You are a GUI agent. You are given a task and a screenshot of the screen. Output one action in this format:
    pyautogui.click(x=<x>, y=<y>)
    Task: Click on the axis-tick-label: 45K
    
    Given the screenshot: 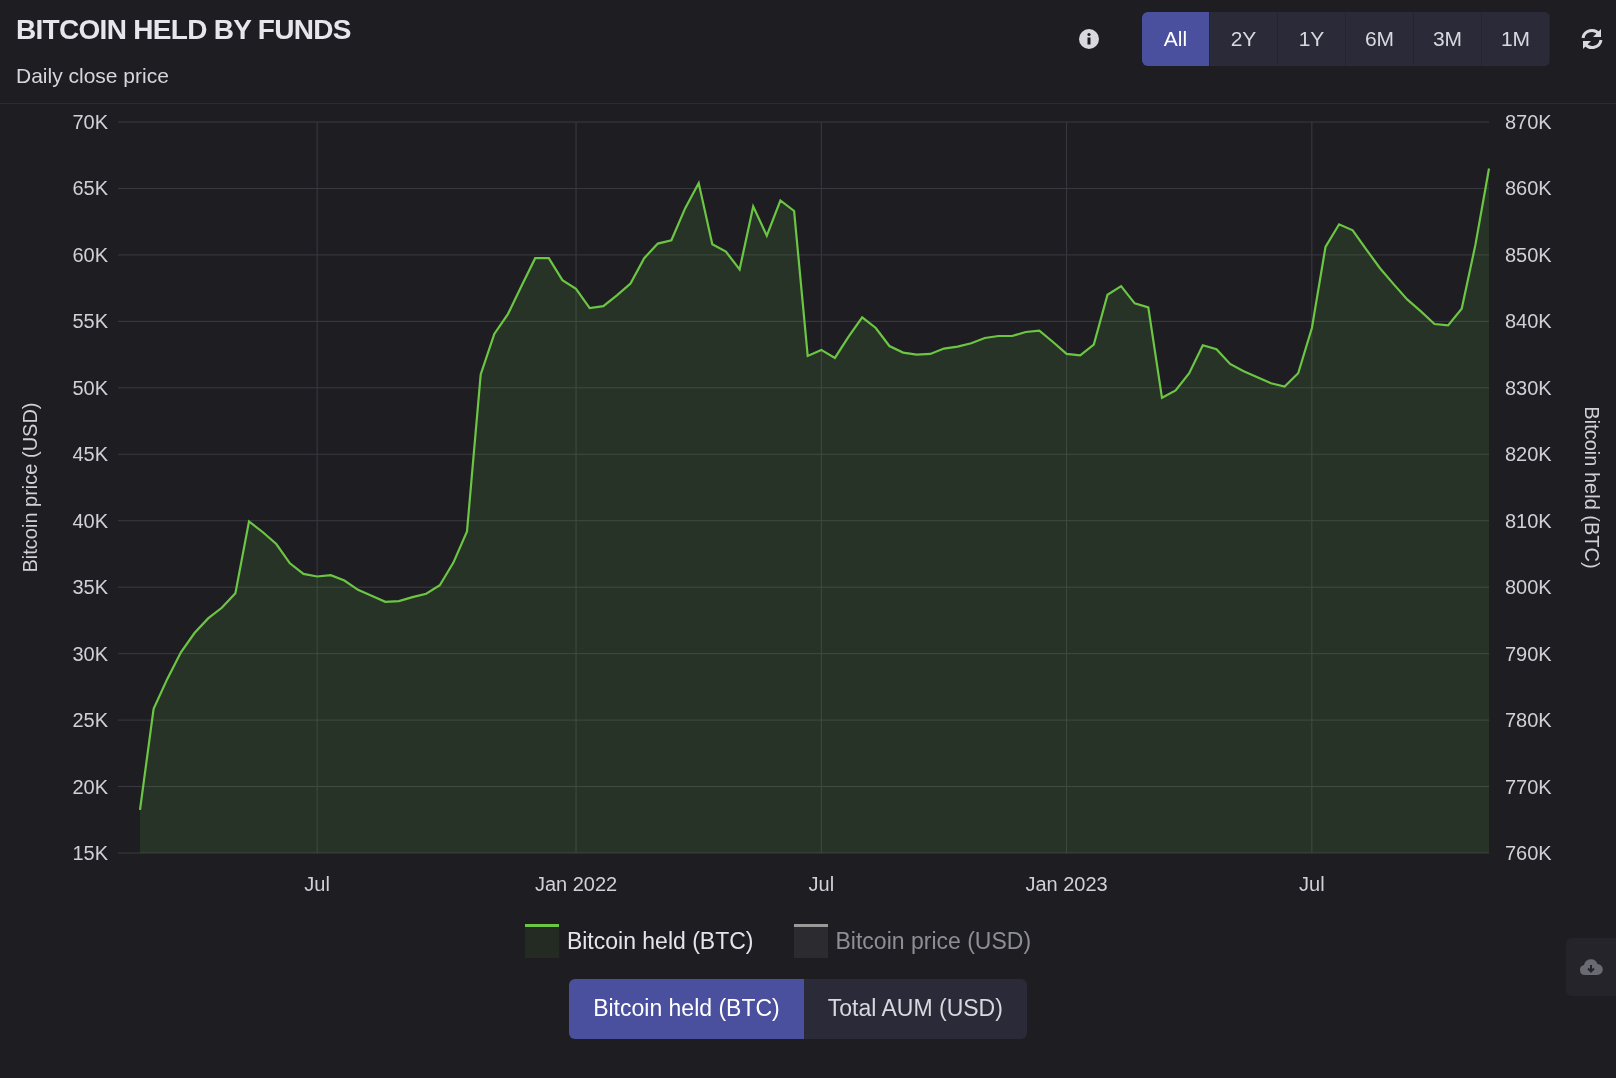 What is the action you would take?
    pyautogui.click(x=90, y=454)
    